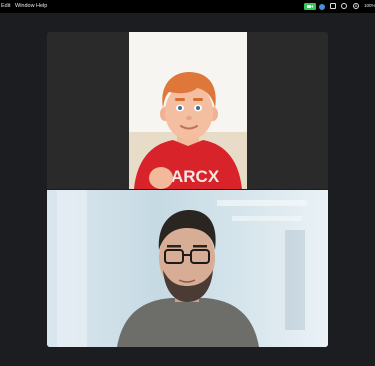  I want to click on menu-bar: Edit Window Help A 100%, so click(187, 6).